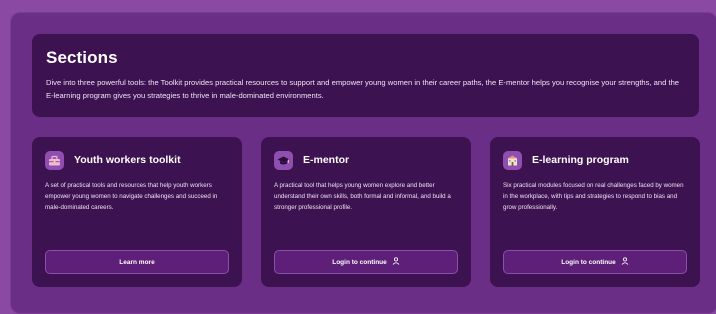  Describe the element at coordinates (127, 160) in the screenshot. I see `card-title: Youth workers toolkit` at that location.